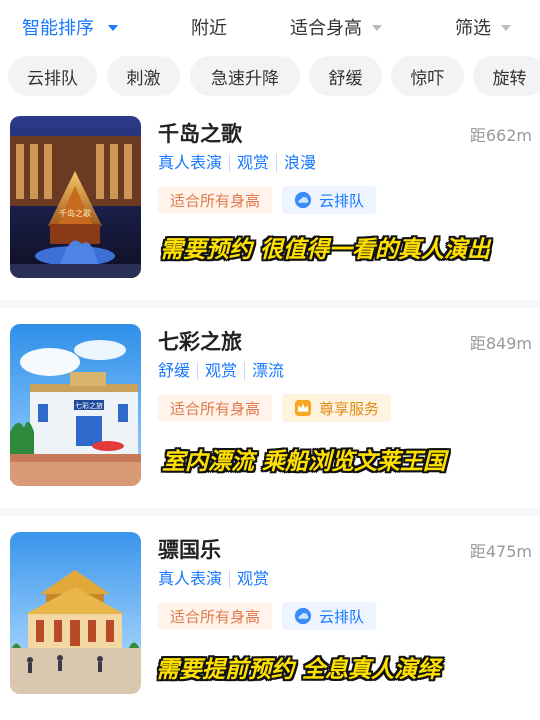 The width and height of the screenshot is (540, 720). I want to click on caption-overlay: 需要提前预约 全息真人演绎, so click(298, 670).